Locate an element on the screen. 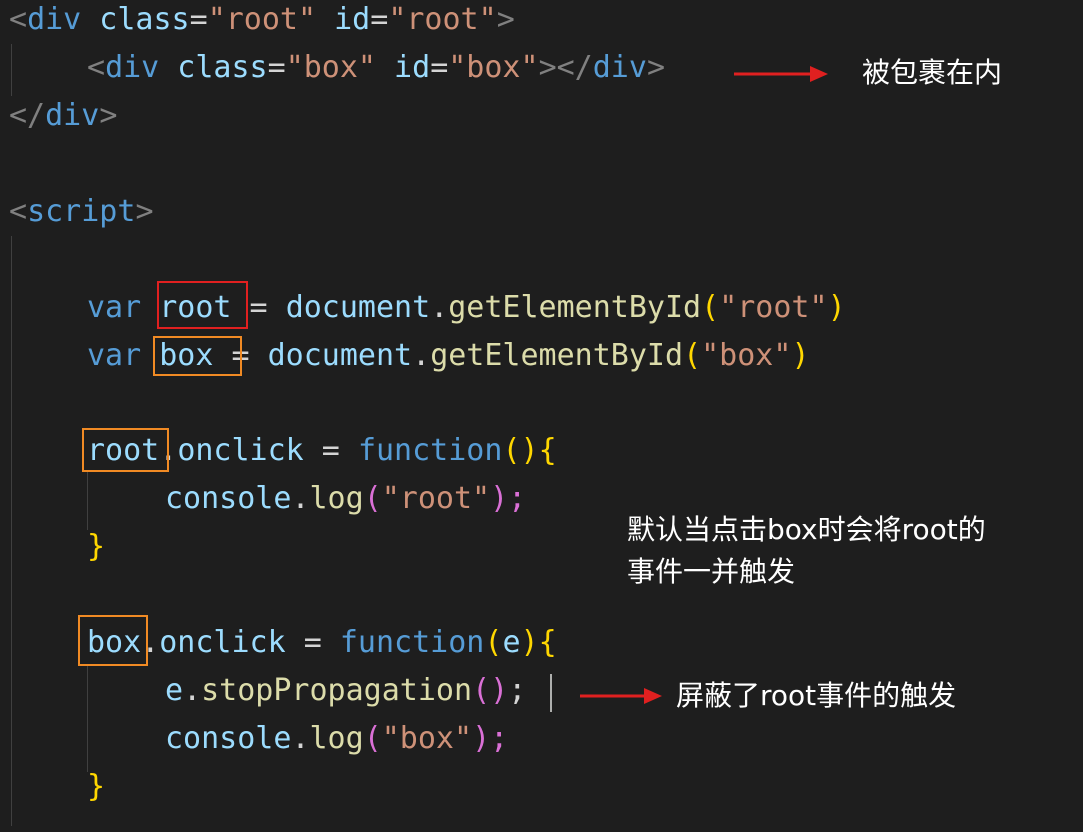 This screenshot has width=1083, height=832. code-line-2: <div class="box" id="box"></div> is located at coordinates (376, 68).